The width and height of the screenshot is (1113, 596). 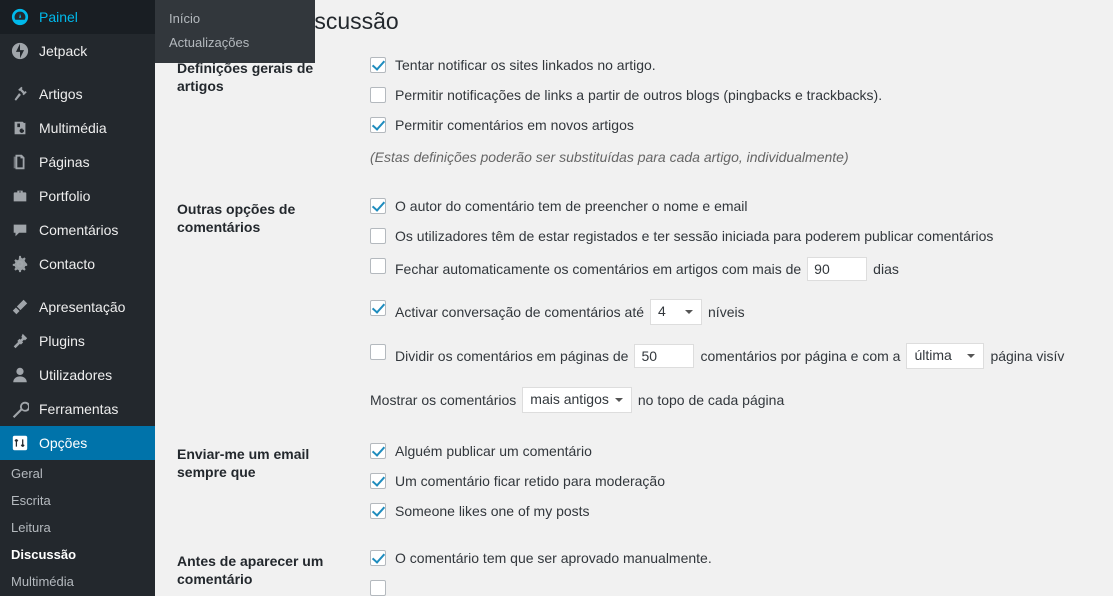 What do you see at coordinates (77, 264) in the screenshot?
I see `sidebar-item-contacto: Contacto` at bounding box center [77, 264].